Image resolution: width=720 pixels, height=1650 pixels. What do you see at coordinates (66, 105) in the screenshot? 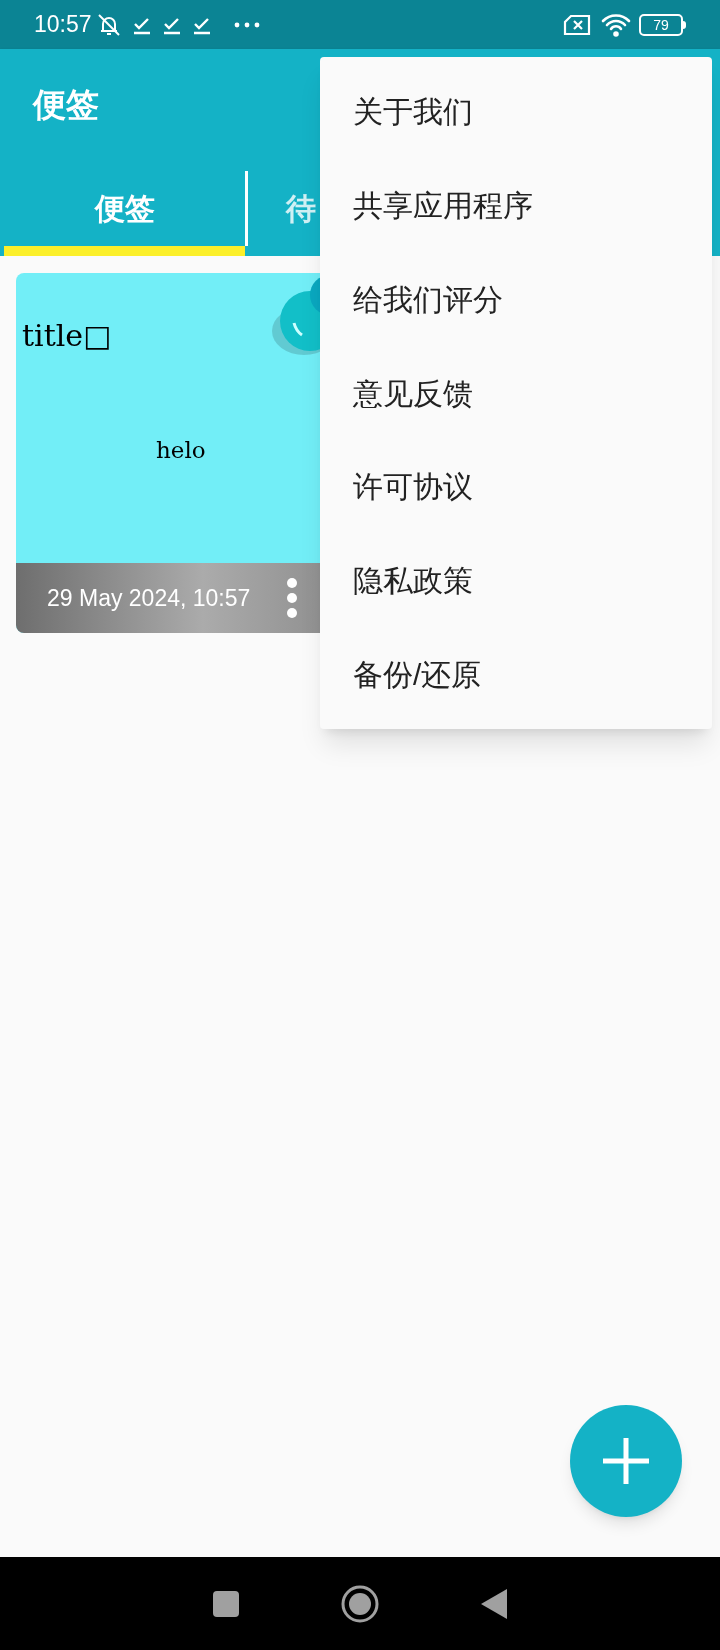
I see `app-title: 便签` at bounding box center [66, 105].